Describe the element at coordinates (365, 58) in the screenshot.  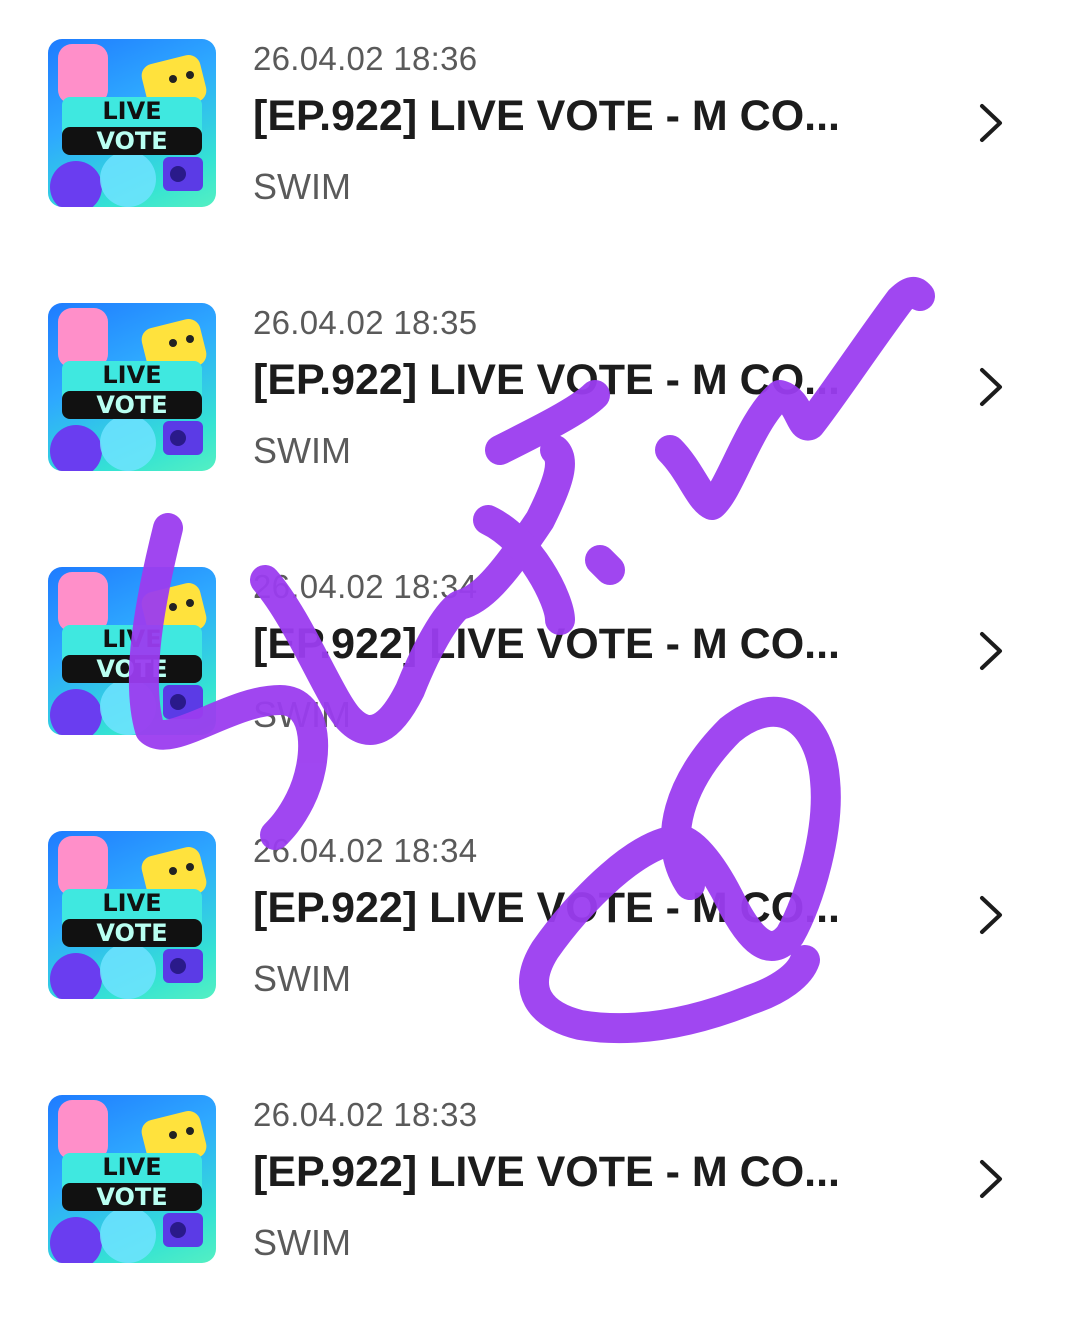
I see `item-date: 26.04.02 18:36` at that location.